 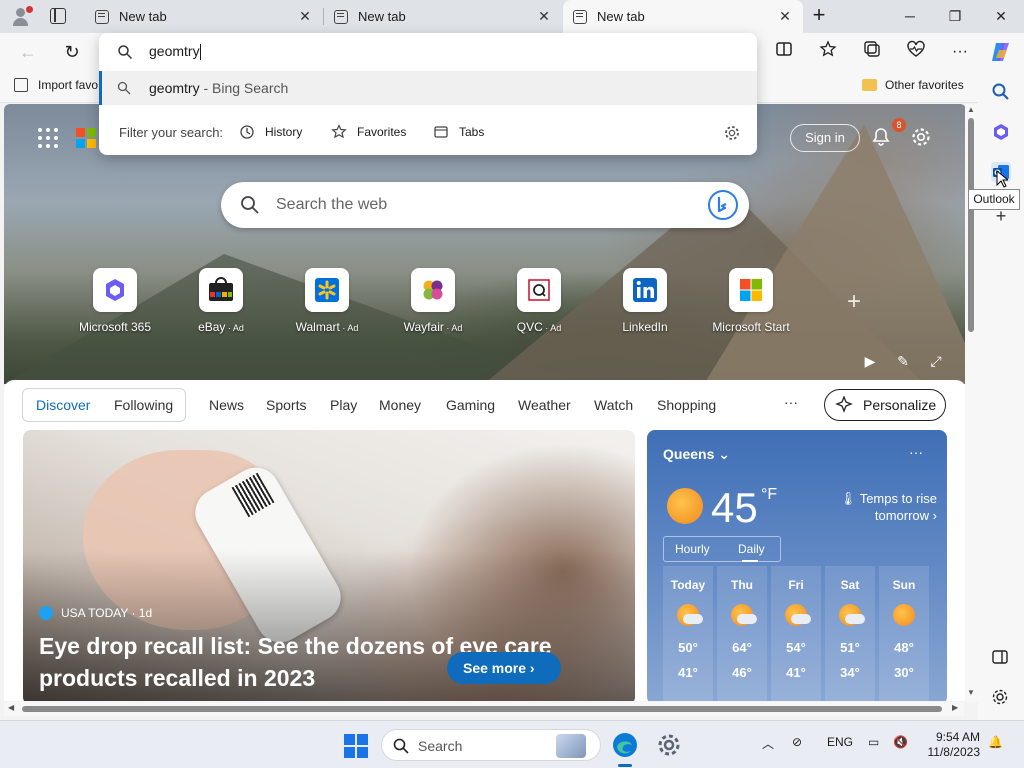 What do you see at coordinates (539, 301) in the screenshot?
I see `quicklink-qvc: QVC · Ad` at bounding box center [539, 301].